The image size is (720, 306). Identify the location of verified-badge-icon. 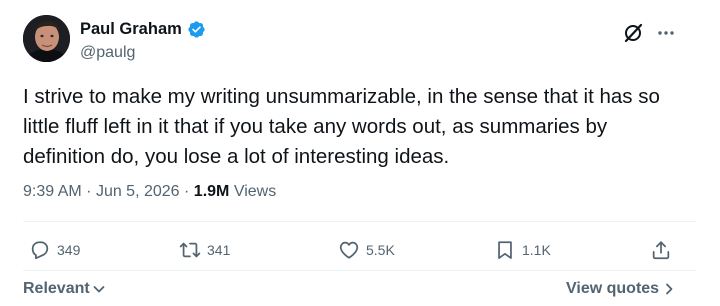
(196, 29).